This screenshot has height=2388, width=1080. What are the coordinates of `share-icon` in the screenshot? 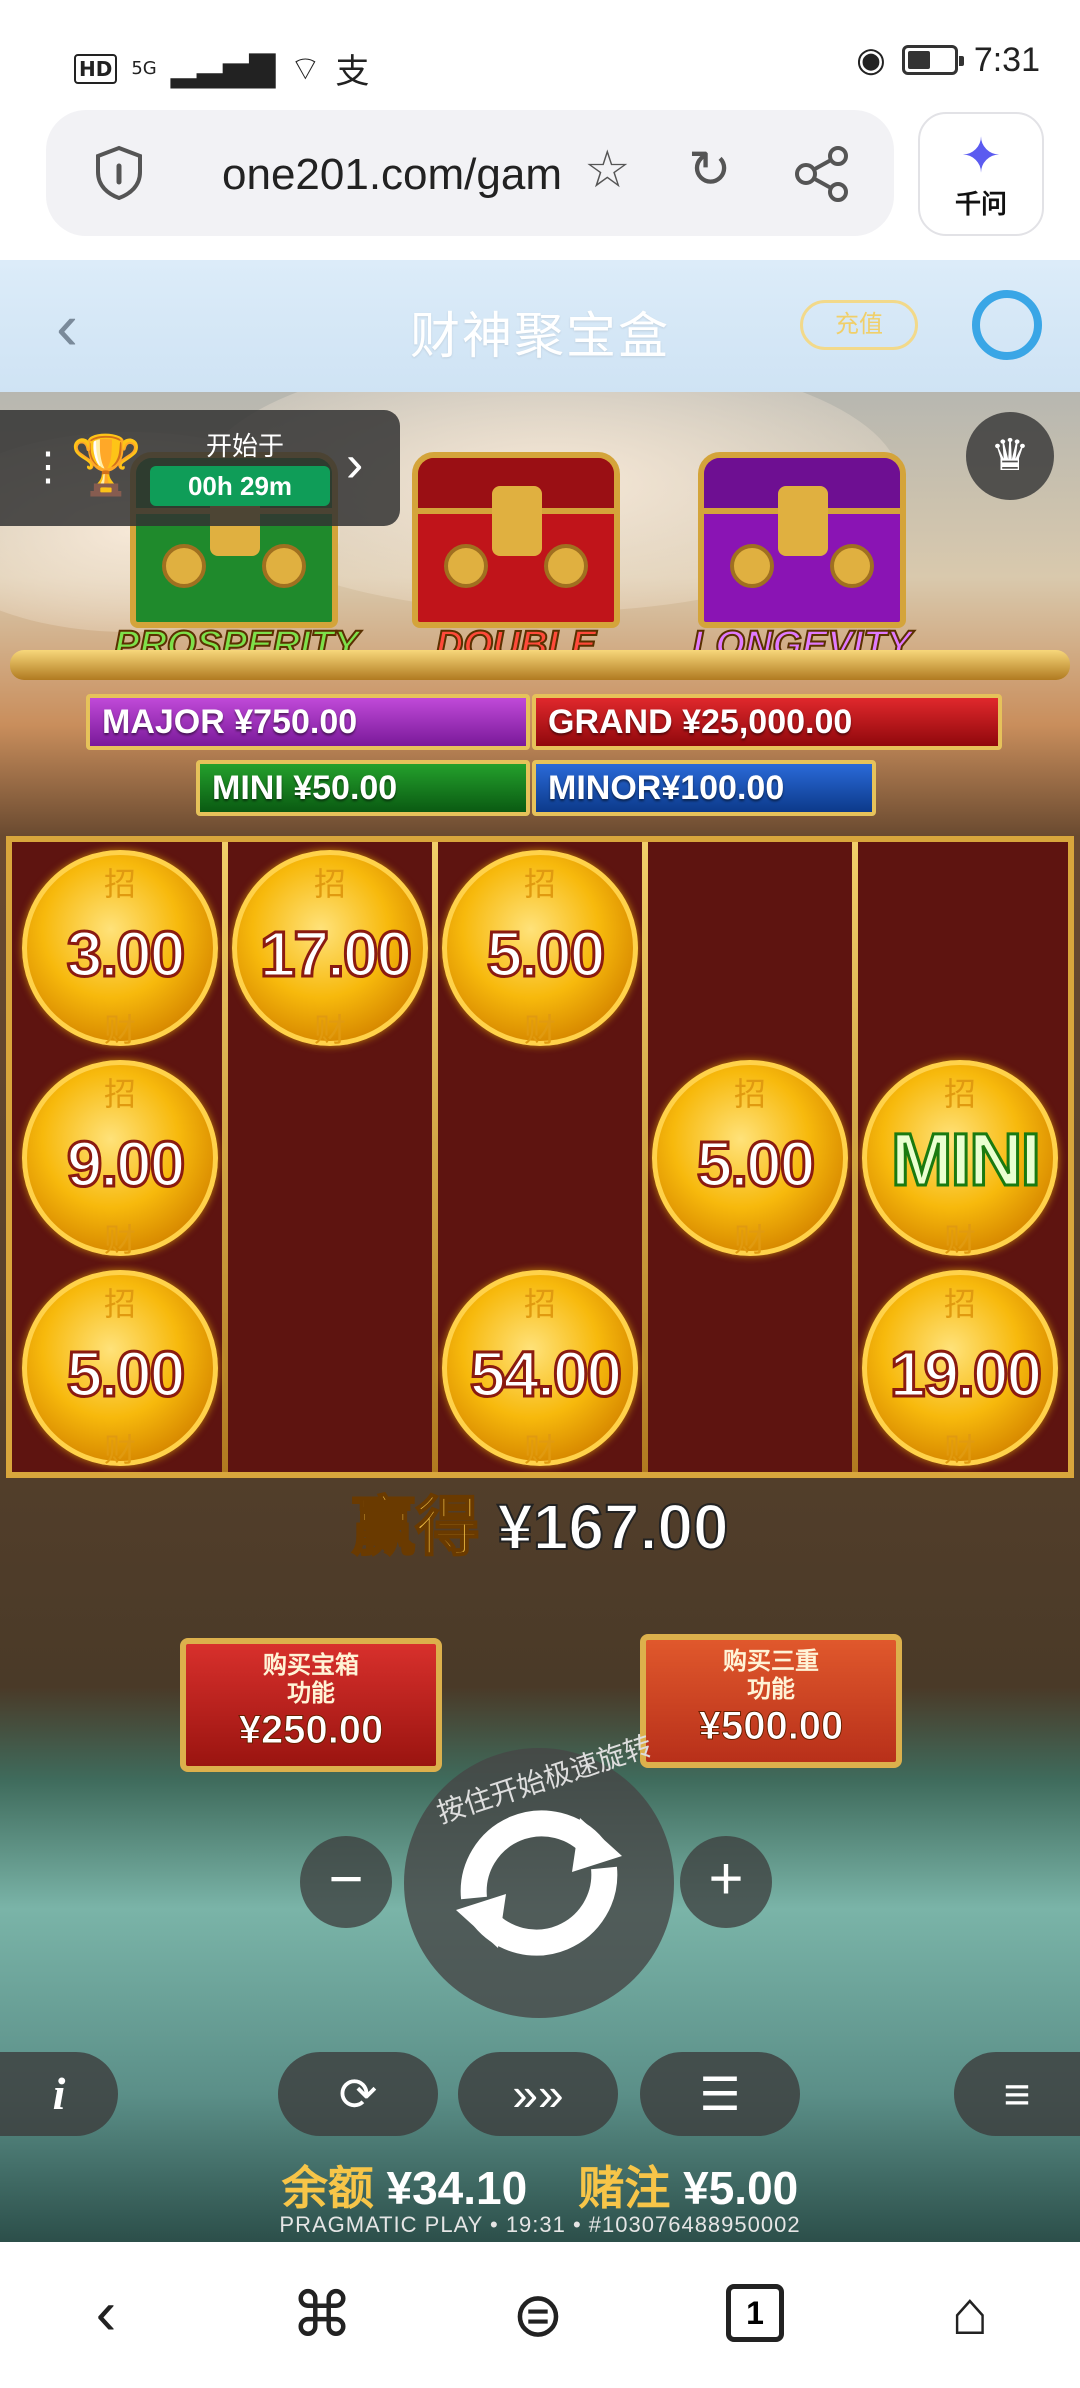 It's located at (822, 174).